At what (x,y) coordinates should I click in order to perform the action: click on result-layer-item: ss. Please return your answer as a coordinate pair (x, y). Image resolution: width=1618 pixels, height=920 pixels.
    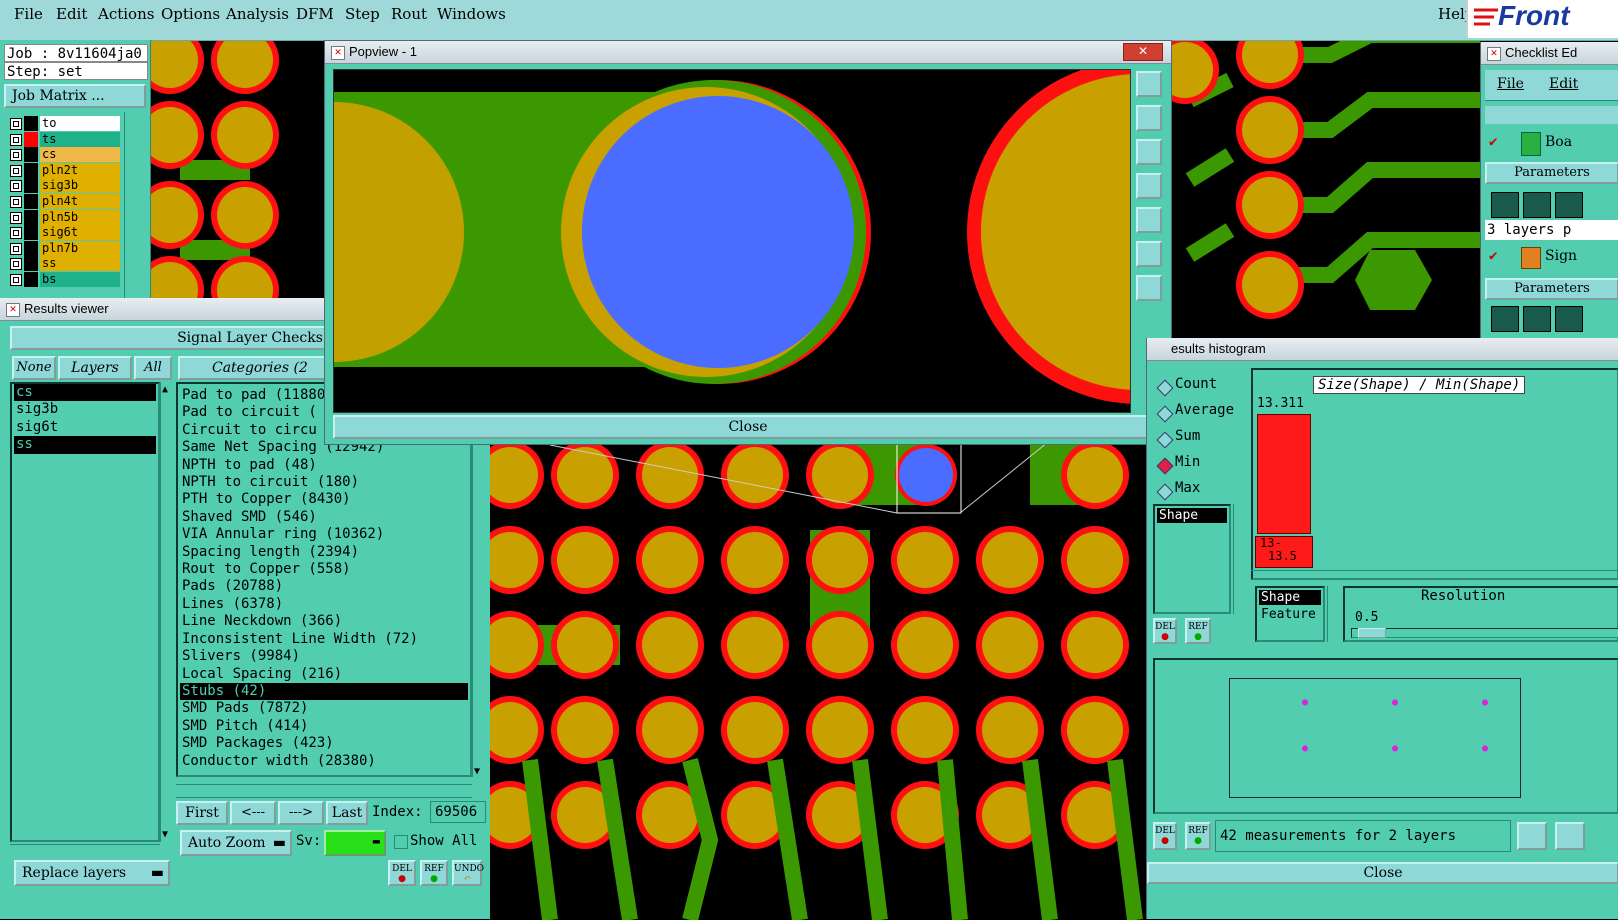
    Looking at the image, I should click on (85, 445).